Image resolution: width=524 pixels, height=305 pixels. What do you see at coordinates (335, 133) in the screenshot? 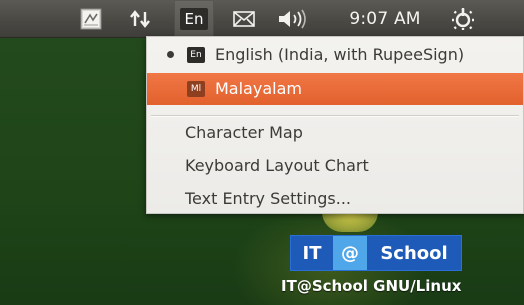
I see `menu-item-character-map: Character Map` at bounding box center [335, 133].